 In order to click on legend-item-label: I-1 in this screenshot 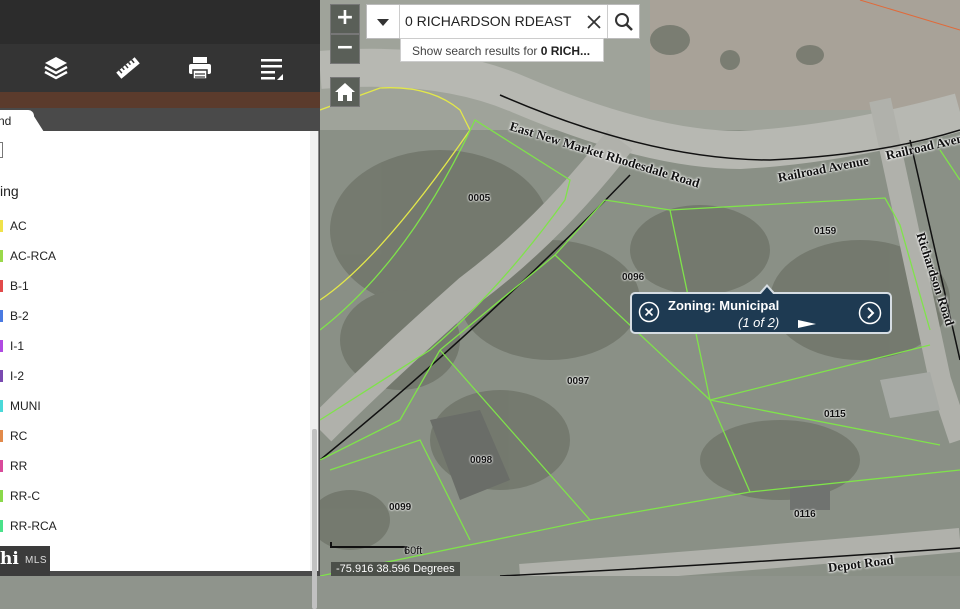, I will do `click(17, 346)`.